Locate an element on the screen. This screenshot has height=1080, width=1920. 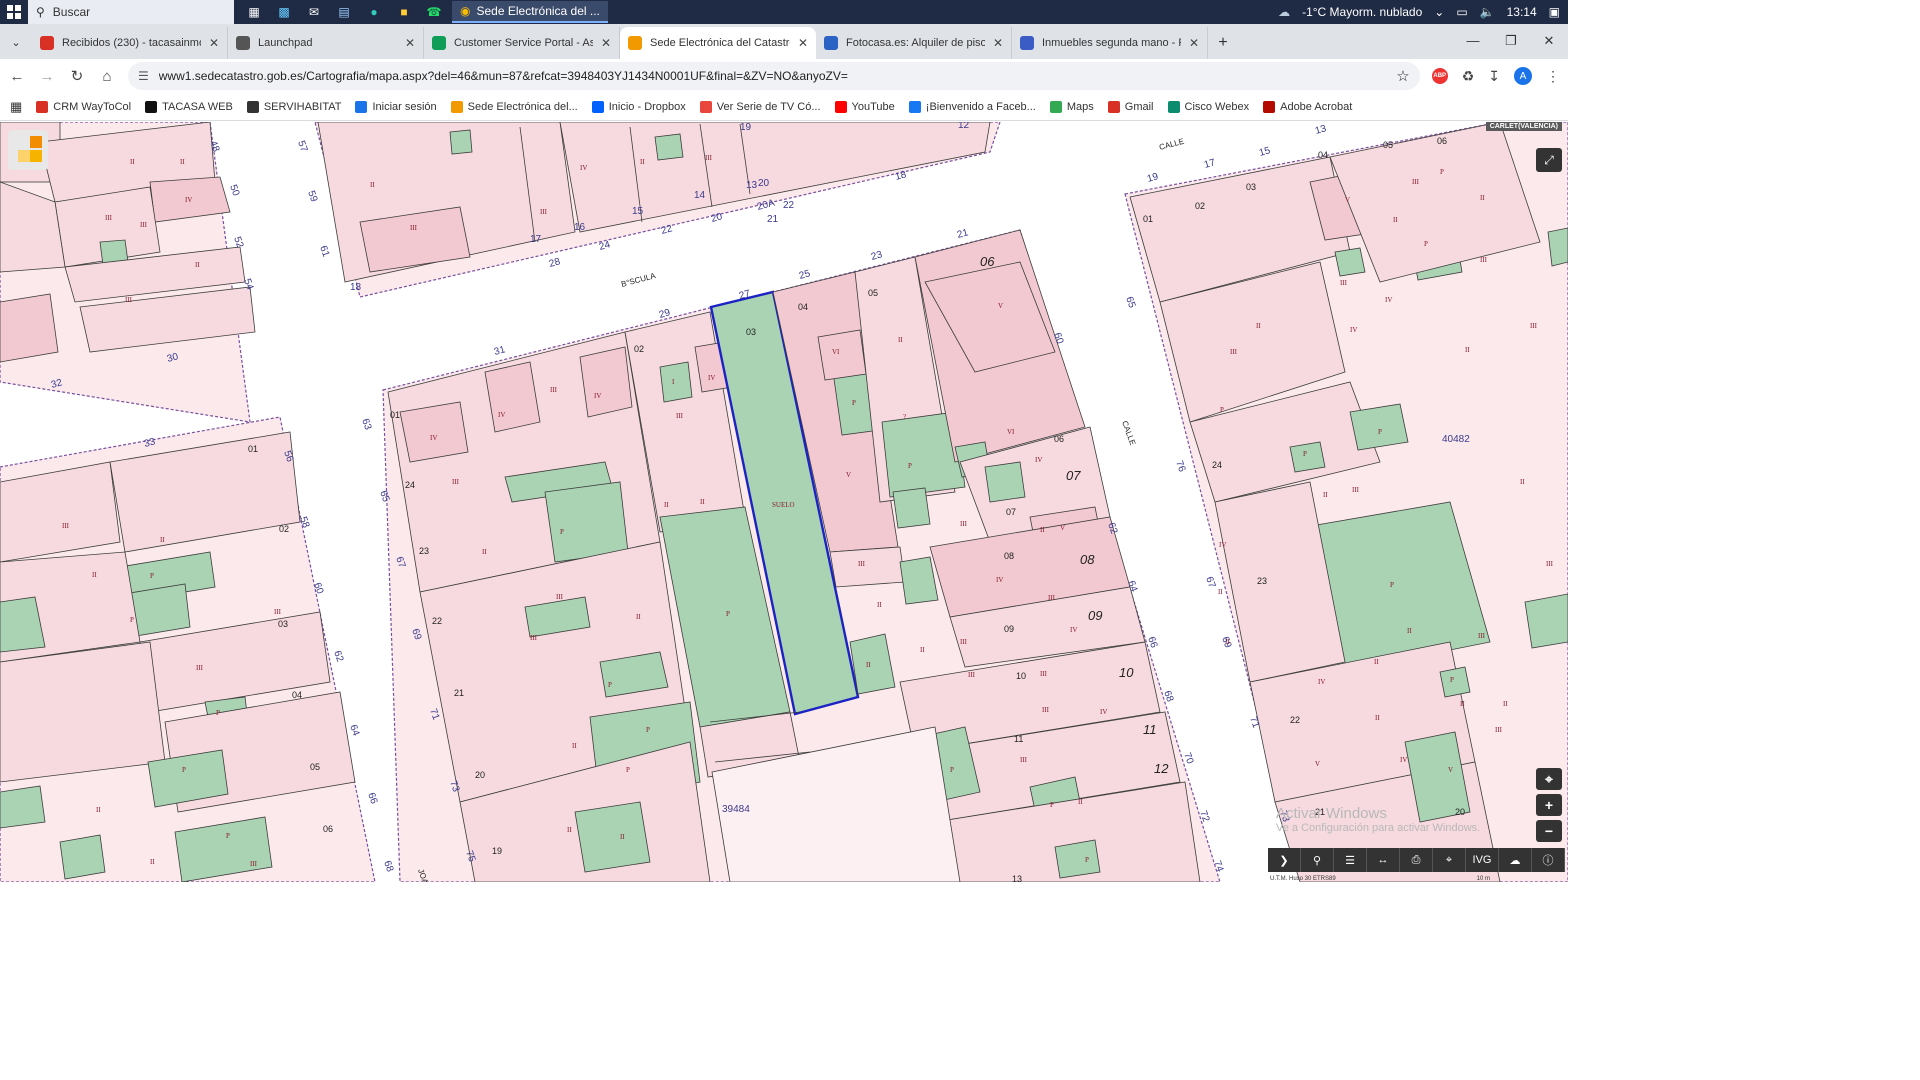
bookmark-star-icon: ☆ is located at coordinates (1402, 76).